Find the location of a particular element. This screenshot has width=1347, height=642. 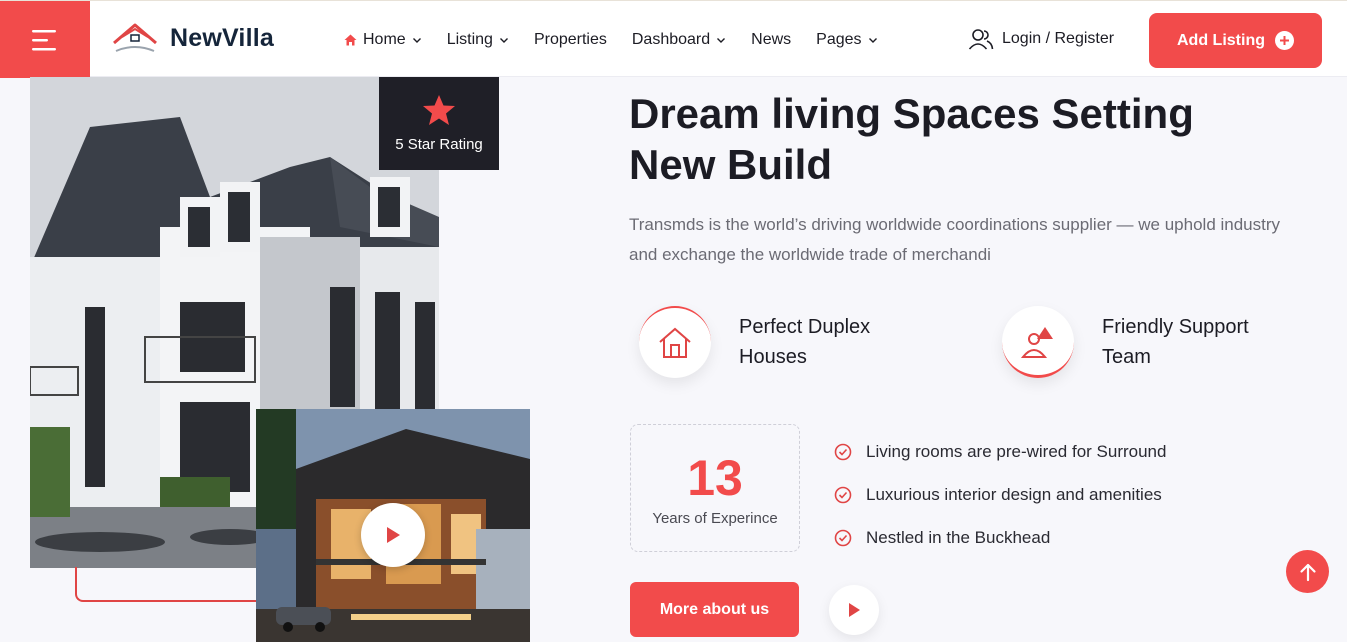

rating-label: 5 Star Rating is located at coordinates (439, 144).